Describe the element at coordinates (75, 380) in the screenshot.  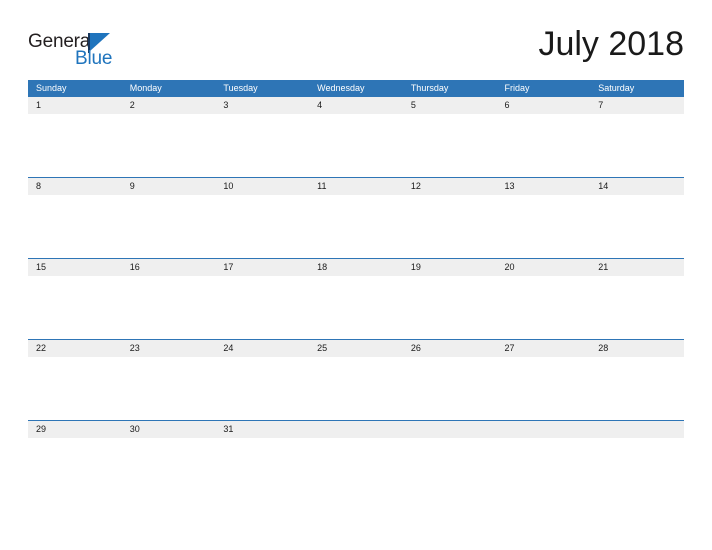
I see `calendar-day-cell: 22` at that location.